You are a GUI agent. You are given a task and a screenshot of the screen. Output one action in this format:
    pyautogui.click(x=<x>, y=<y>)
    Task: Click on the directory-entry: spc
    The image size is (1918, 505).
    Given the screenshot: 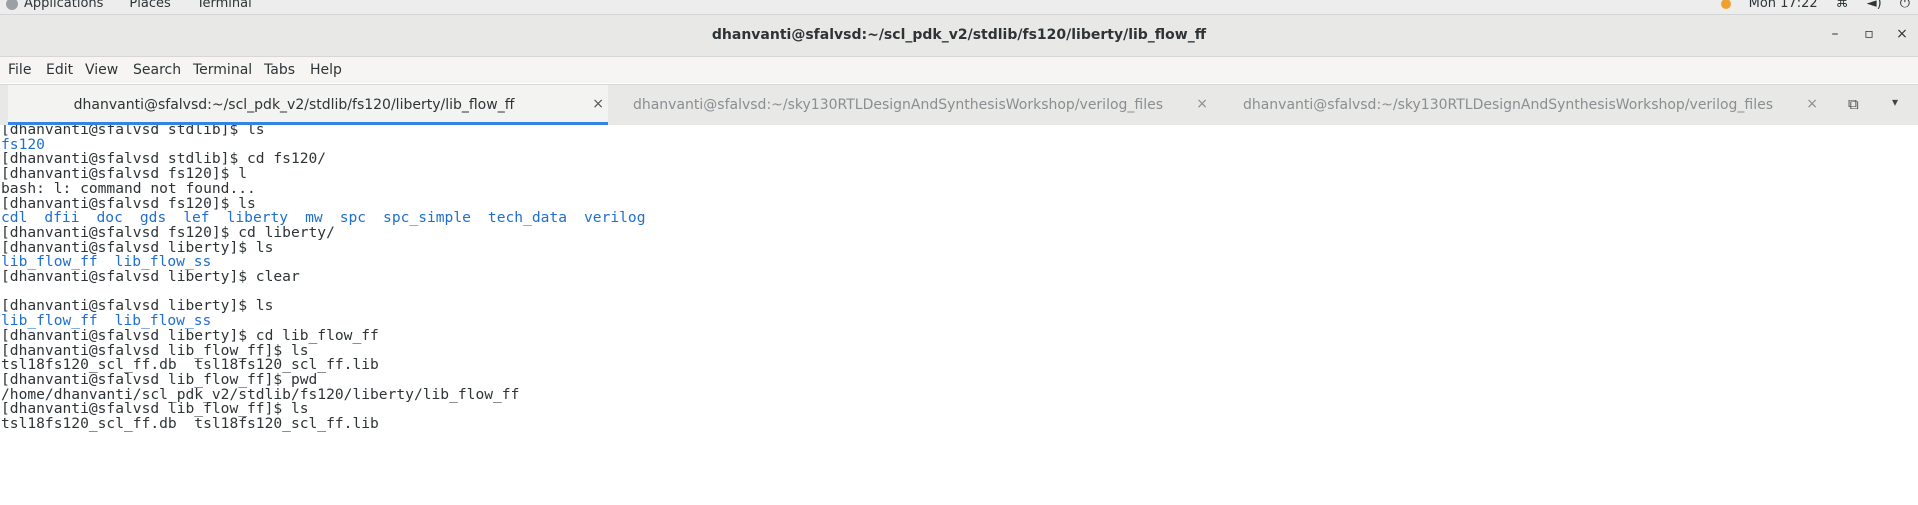 What is the action you would take?
    pyautogui.click(x=353, y=218)
    